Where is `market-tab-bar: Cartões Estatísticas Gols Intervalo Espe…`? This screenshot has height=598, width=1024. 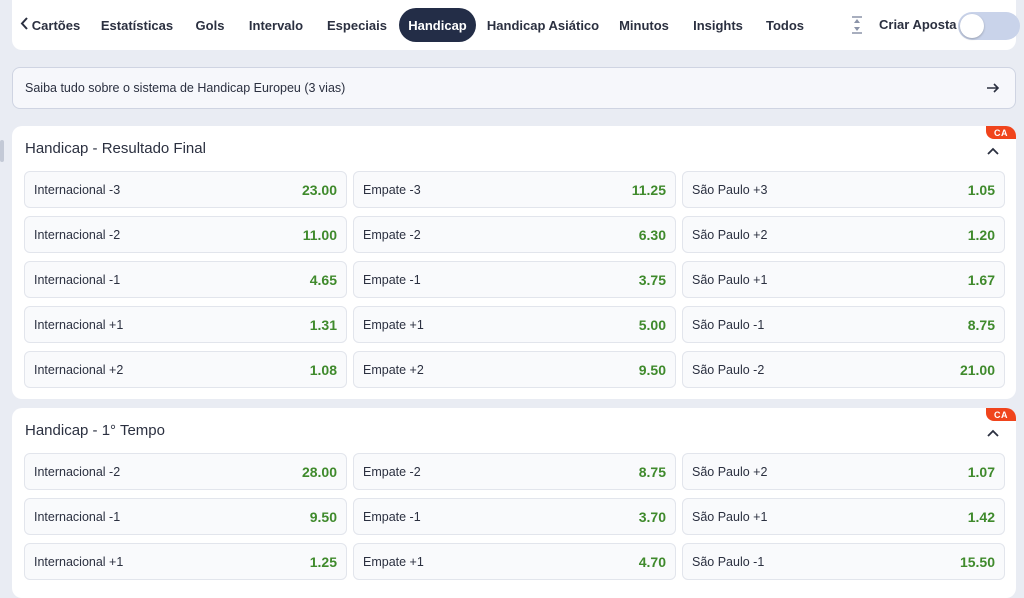 market-tab-bar: Cartões Estatísticas Gols Intervalo Espe… is located at coordinates (516, 25).